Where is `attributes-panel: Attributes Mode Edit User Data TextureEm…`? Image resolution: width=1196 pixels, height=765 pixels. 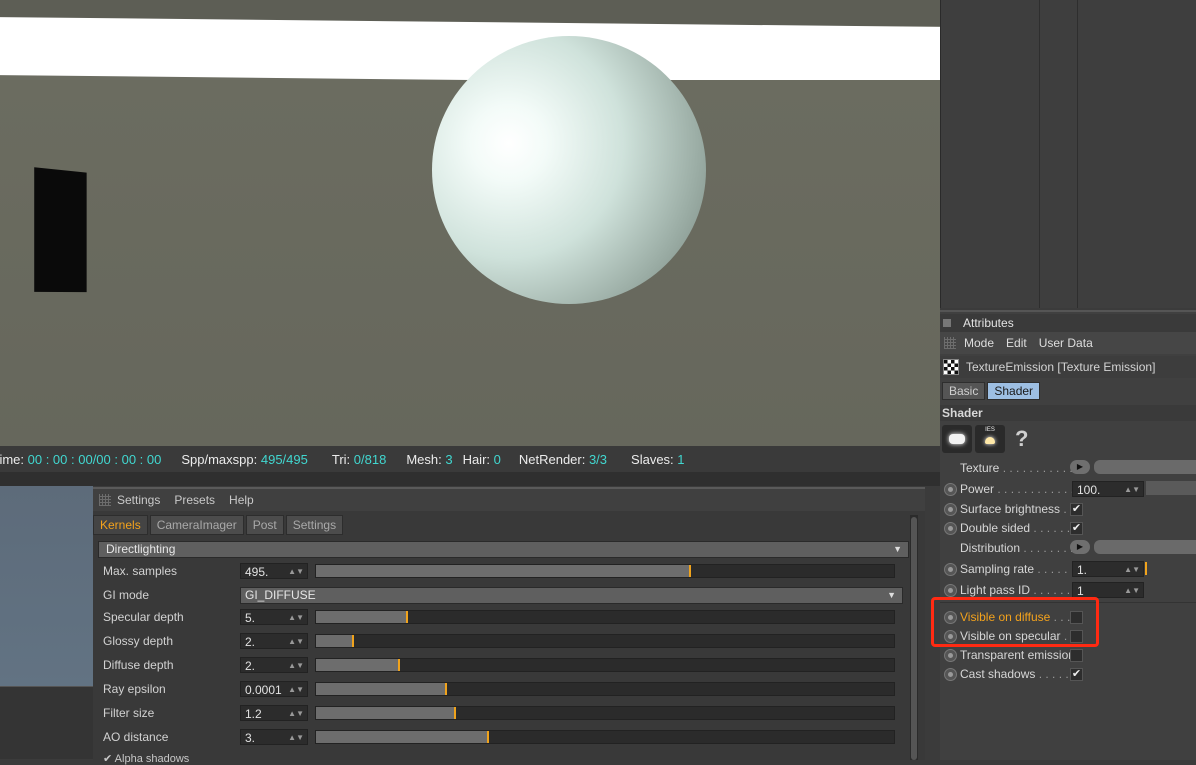
attributes-panel: Attributes Mode Edit User Data TextureEm… is located at coordinates (1068, 535).